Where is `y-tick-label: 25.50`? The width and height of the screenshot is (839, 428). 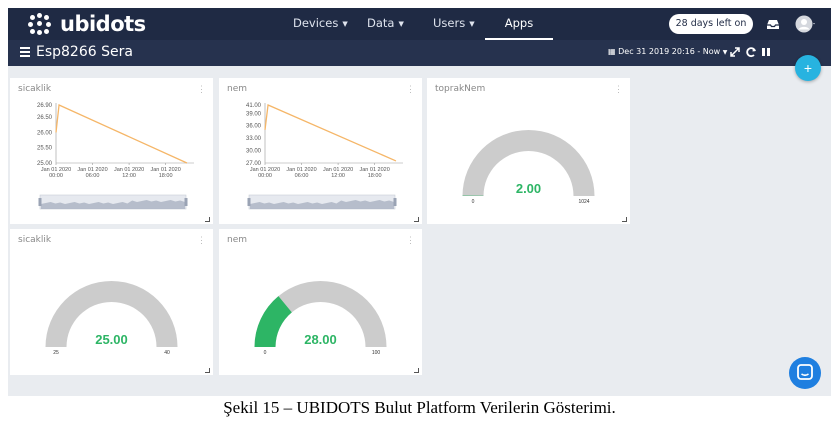
y-tick-label: 25.50 is located at coordinates (45, 149).